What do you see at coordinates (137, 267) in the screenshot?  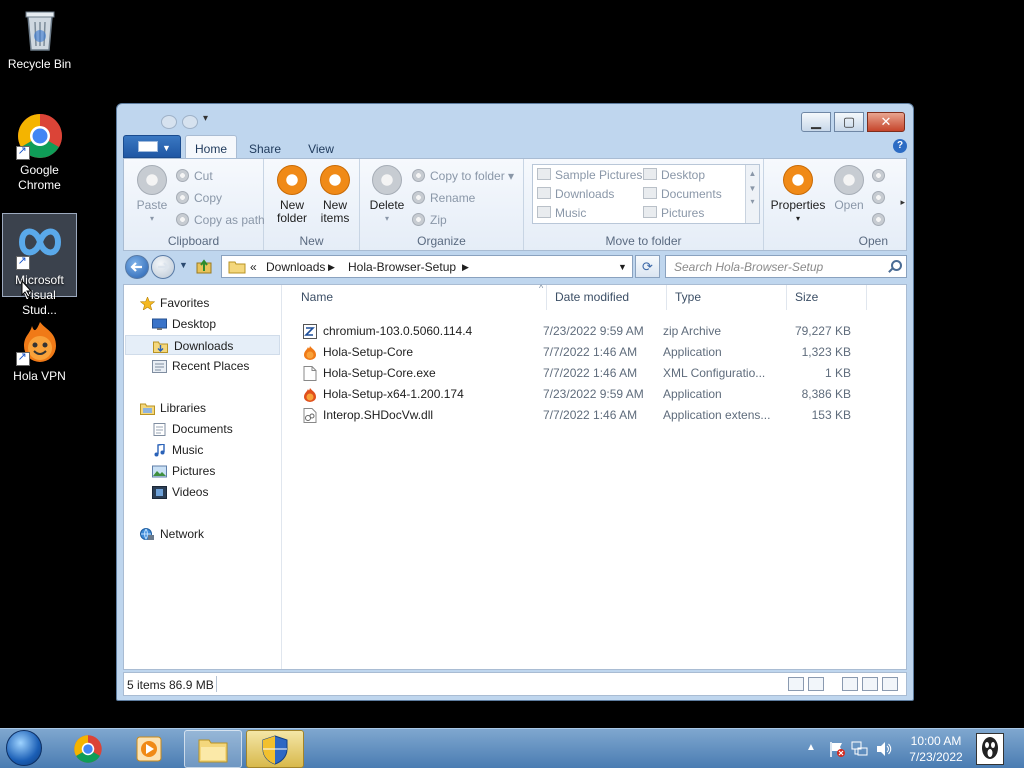 I see `back-button` at bounding box center [137, 267].